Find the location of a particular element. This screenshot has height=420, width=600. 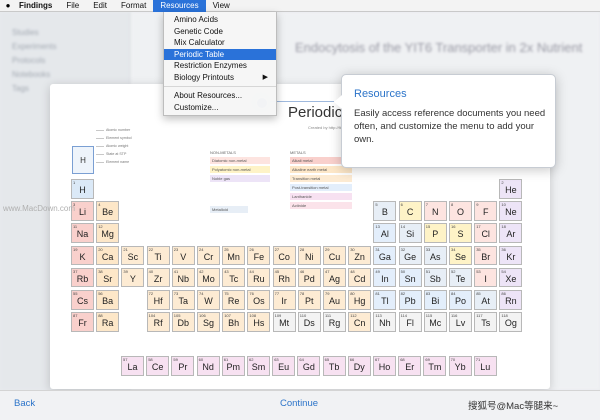

menu-view: View is located at coordinates (221, 6).